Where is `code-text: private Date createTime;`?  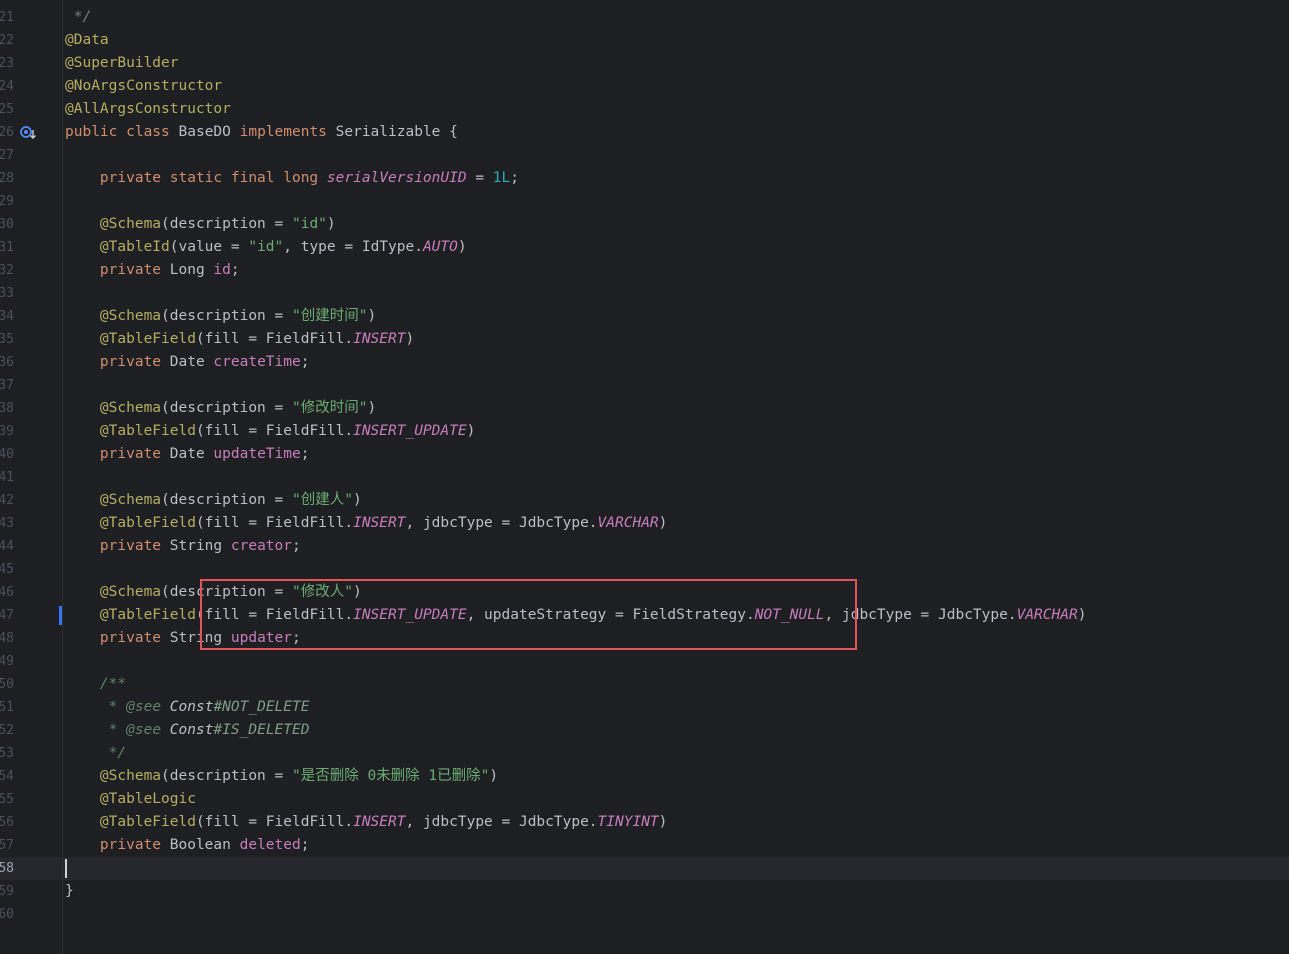
code-text: private Date createTime; is located at coordinates (187, 362).